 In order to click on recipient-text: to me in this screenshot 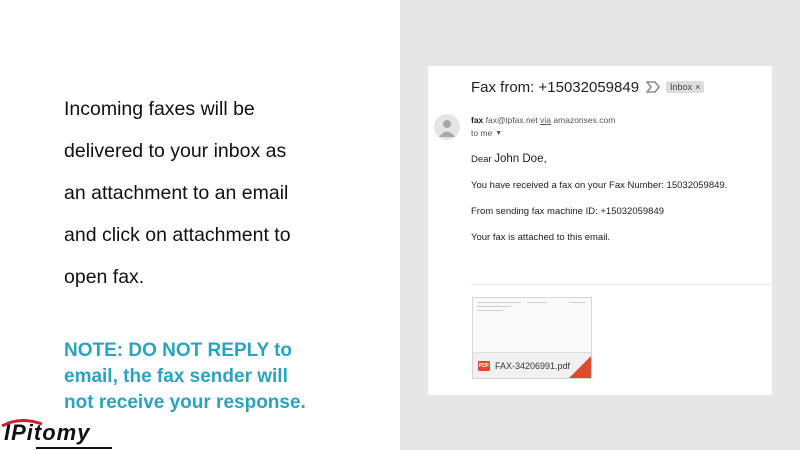, I will do `click(482, 133)`.